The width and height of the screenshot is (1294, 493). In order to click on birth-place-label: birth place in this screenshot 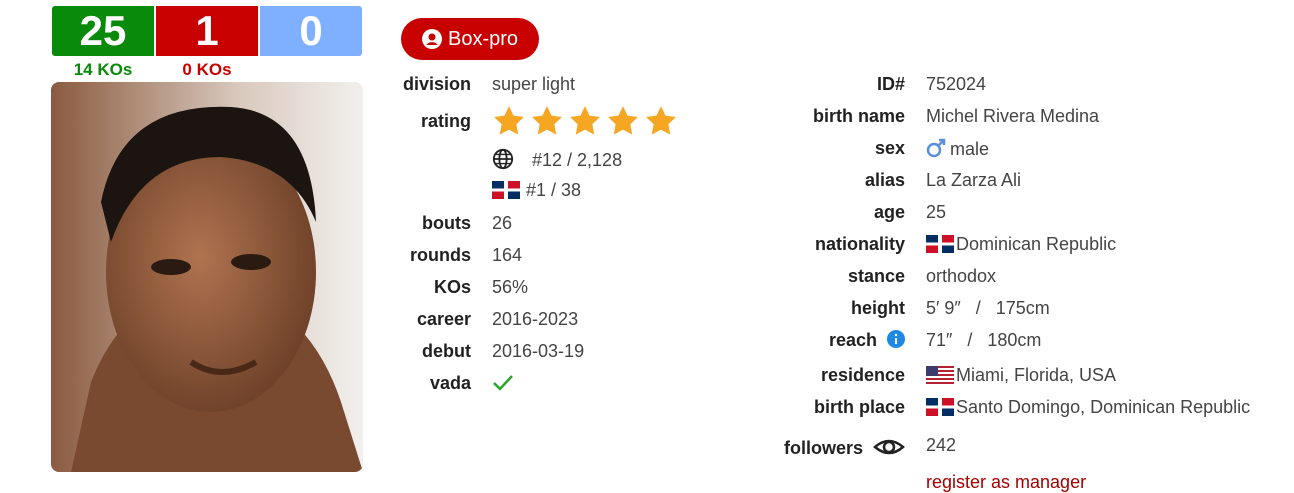, I will do `click(859, 407)`.